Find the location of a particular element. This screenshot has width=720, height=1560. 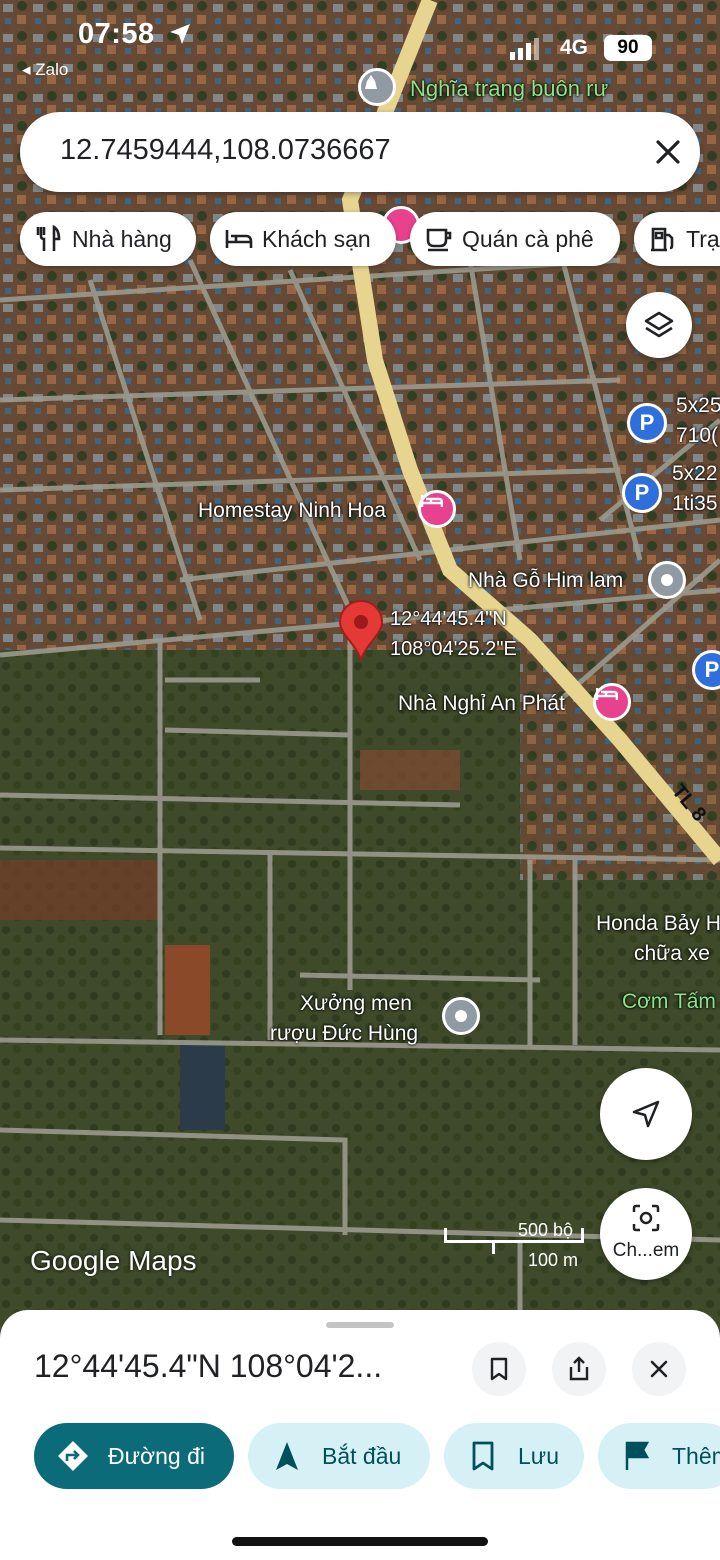

chip-label: Quán cà phê is located at coordinates (528, 238).